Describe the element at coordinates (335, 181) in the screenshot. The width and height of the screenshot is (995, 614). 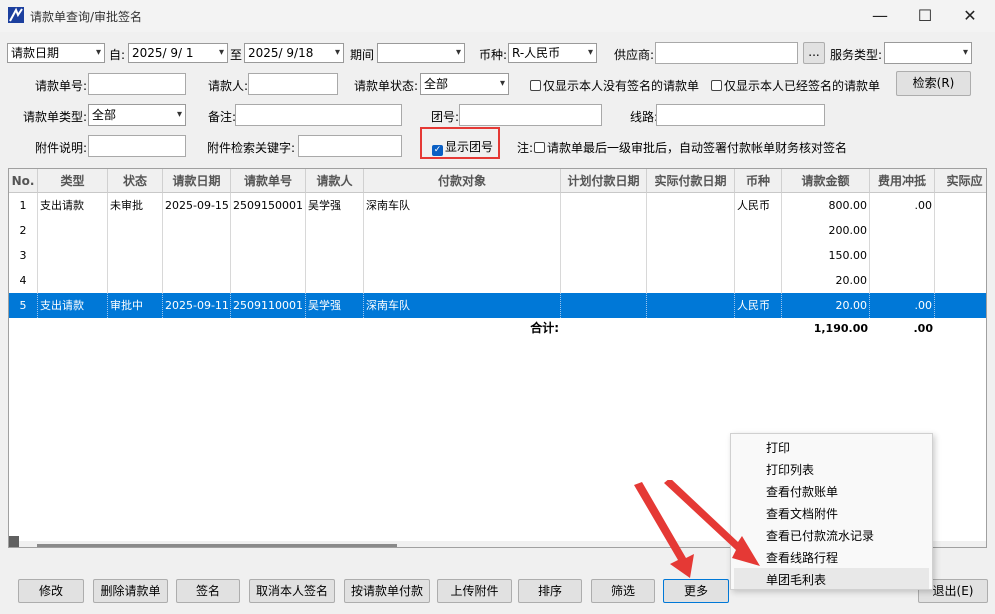
I see `col-header-requester: 请款人` at that location.